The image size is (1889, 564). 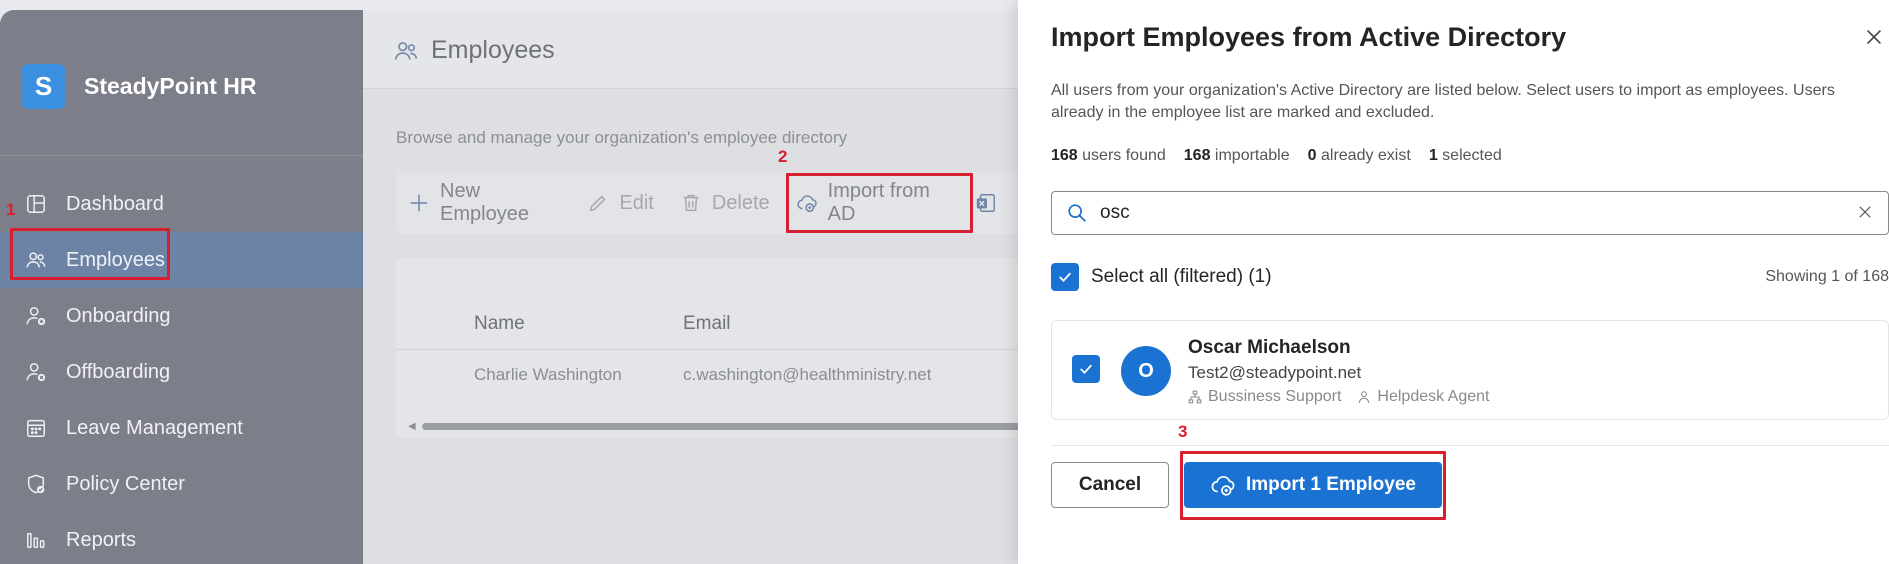 I want to click on clear-search-icon, so click(x=1866, y=213).